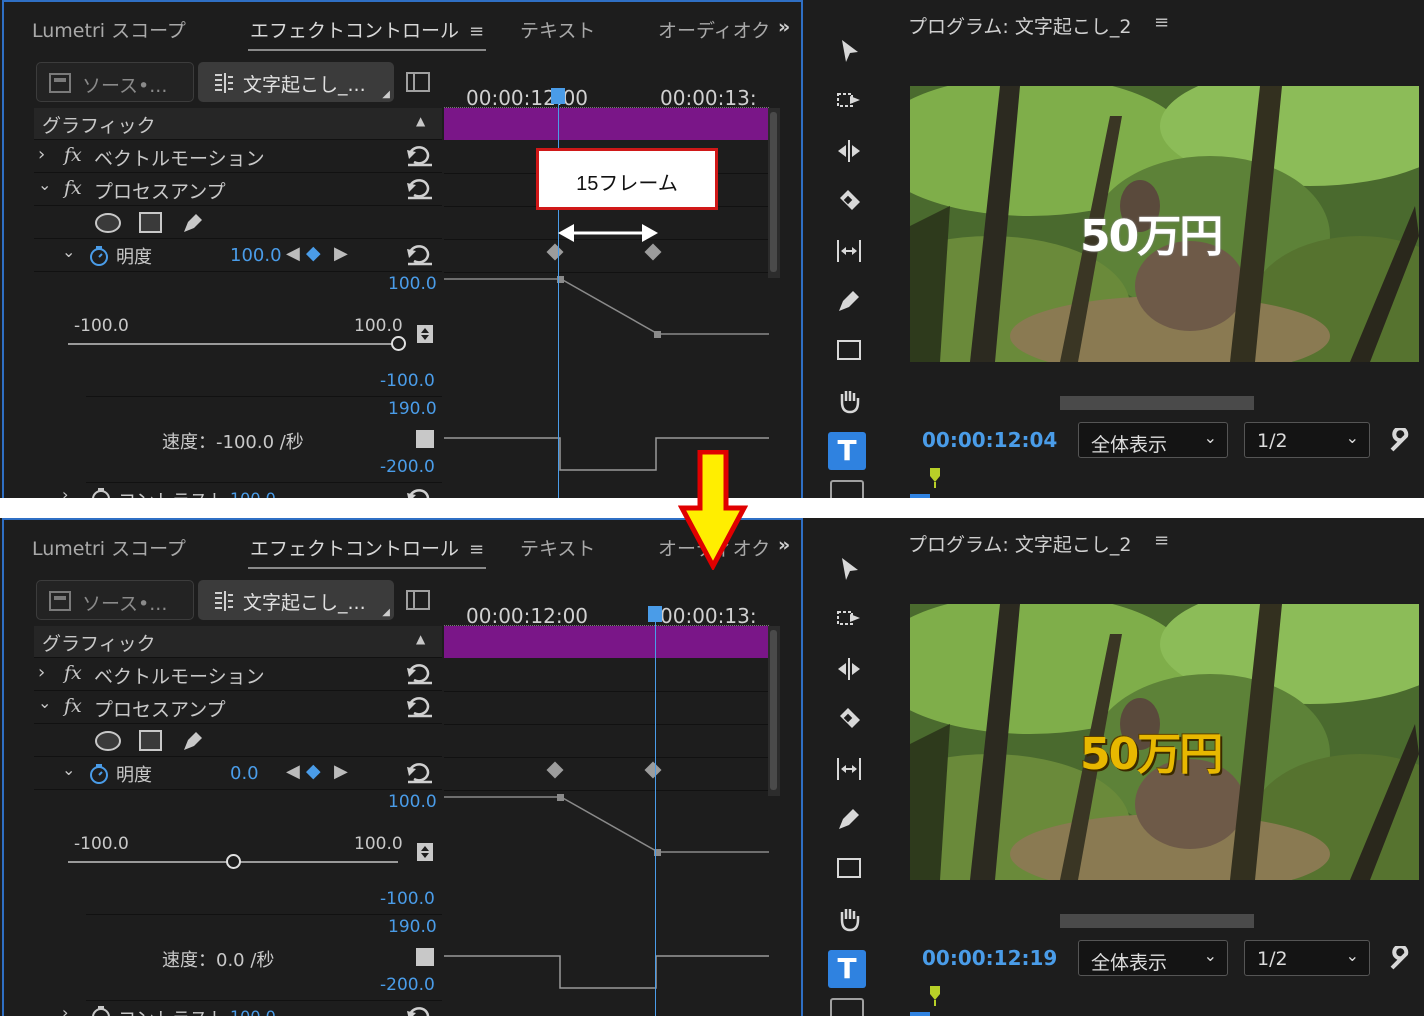 The image size is (1424, 1016). What do you see at coordinates (989, 958) in the screenshot?
I see `playhead-timecode: 00:00:12:19` at bounding box center [989, 958].